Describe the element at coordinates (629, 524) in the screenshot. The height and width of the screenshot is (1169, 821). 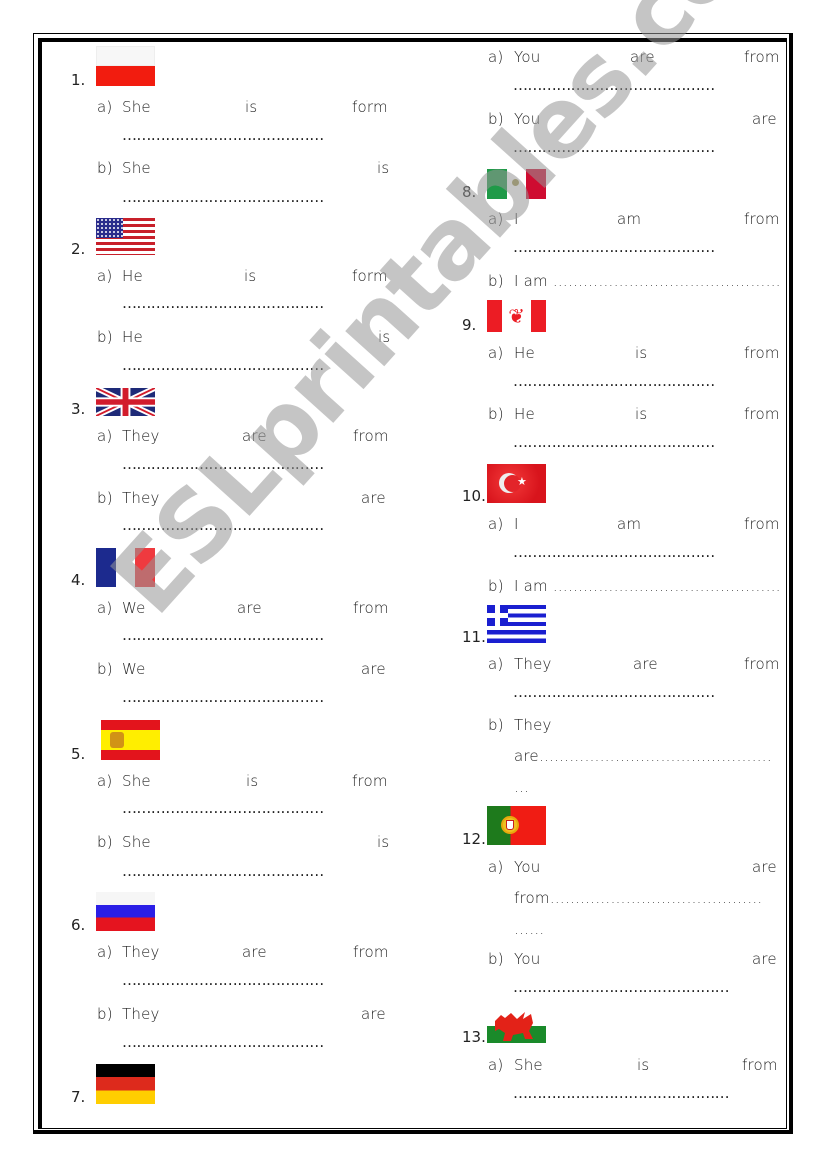
I see `sentence-word: am` at that location.